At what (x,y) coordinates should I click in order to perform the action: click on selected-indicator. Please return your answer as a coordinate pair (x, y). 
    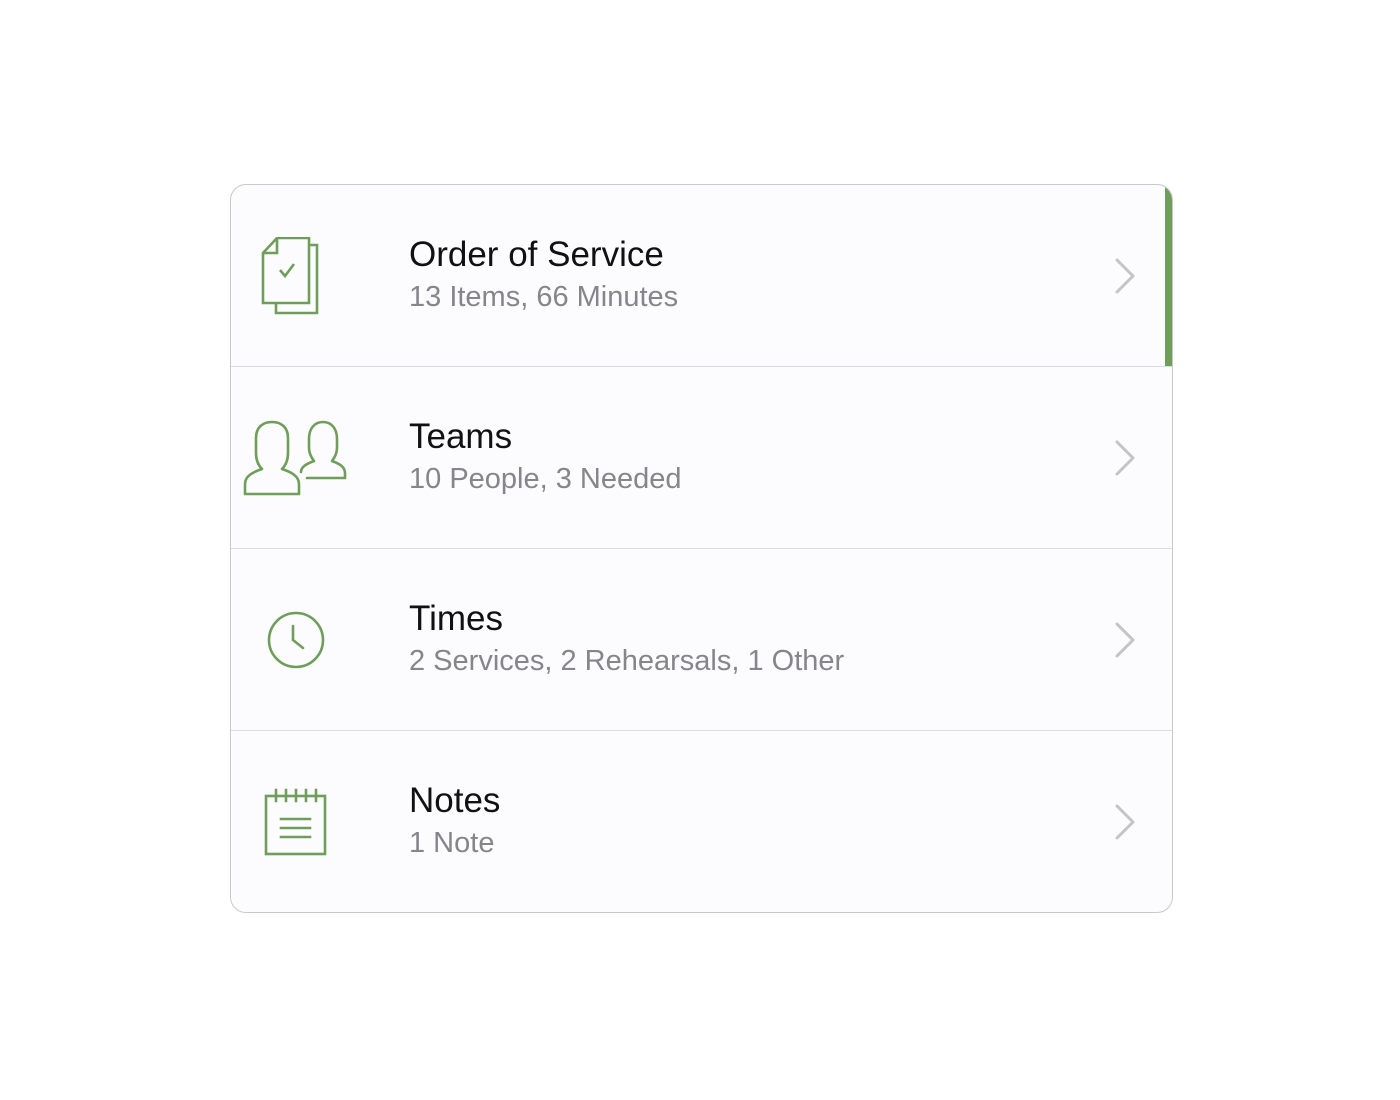
    Looking at the image, I should click on (1168, 275).